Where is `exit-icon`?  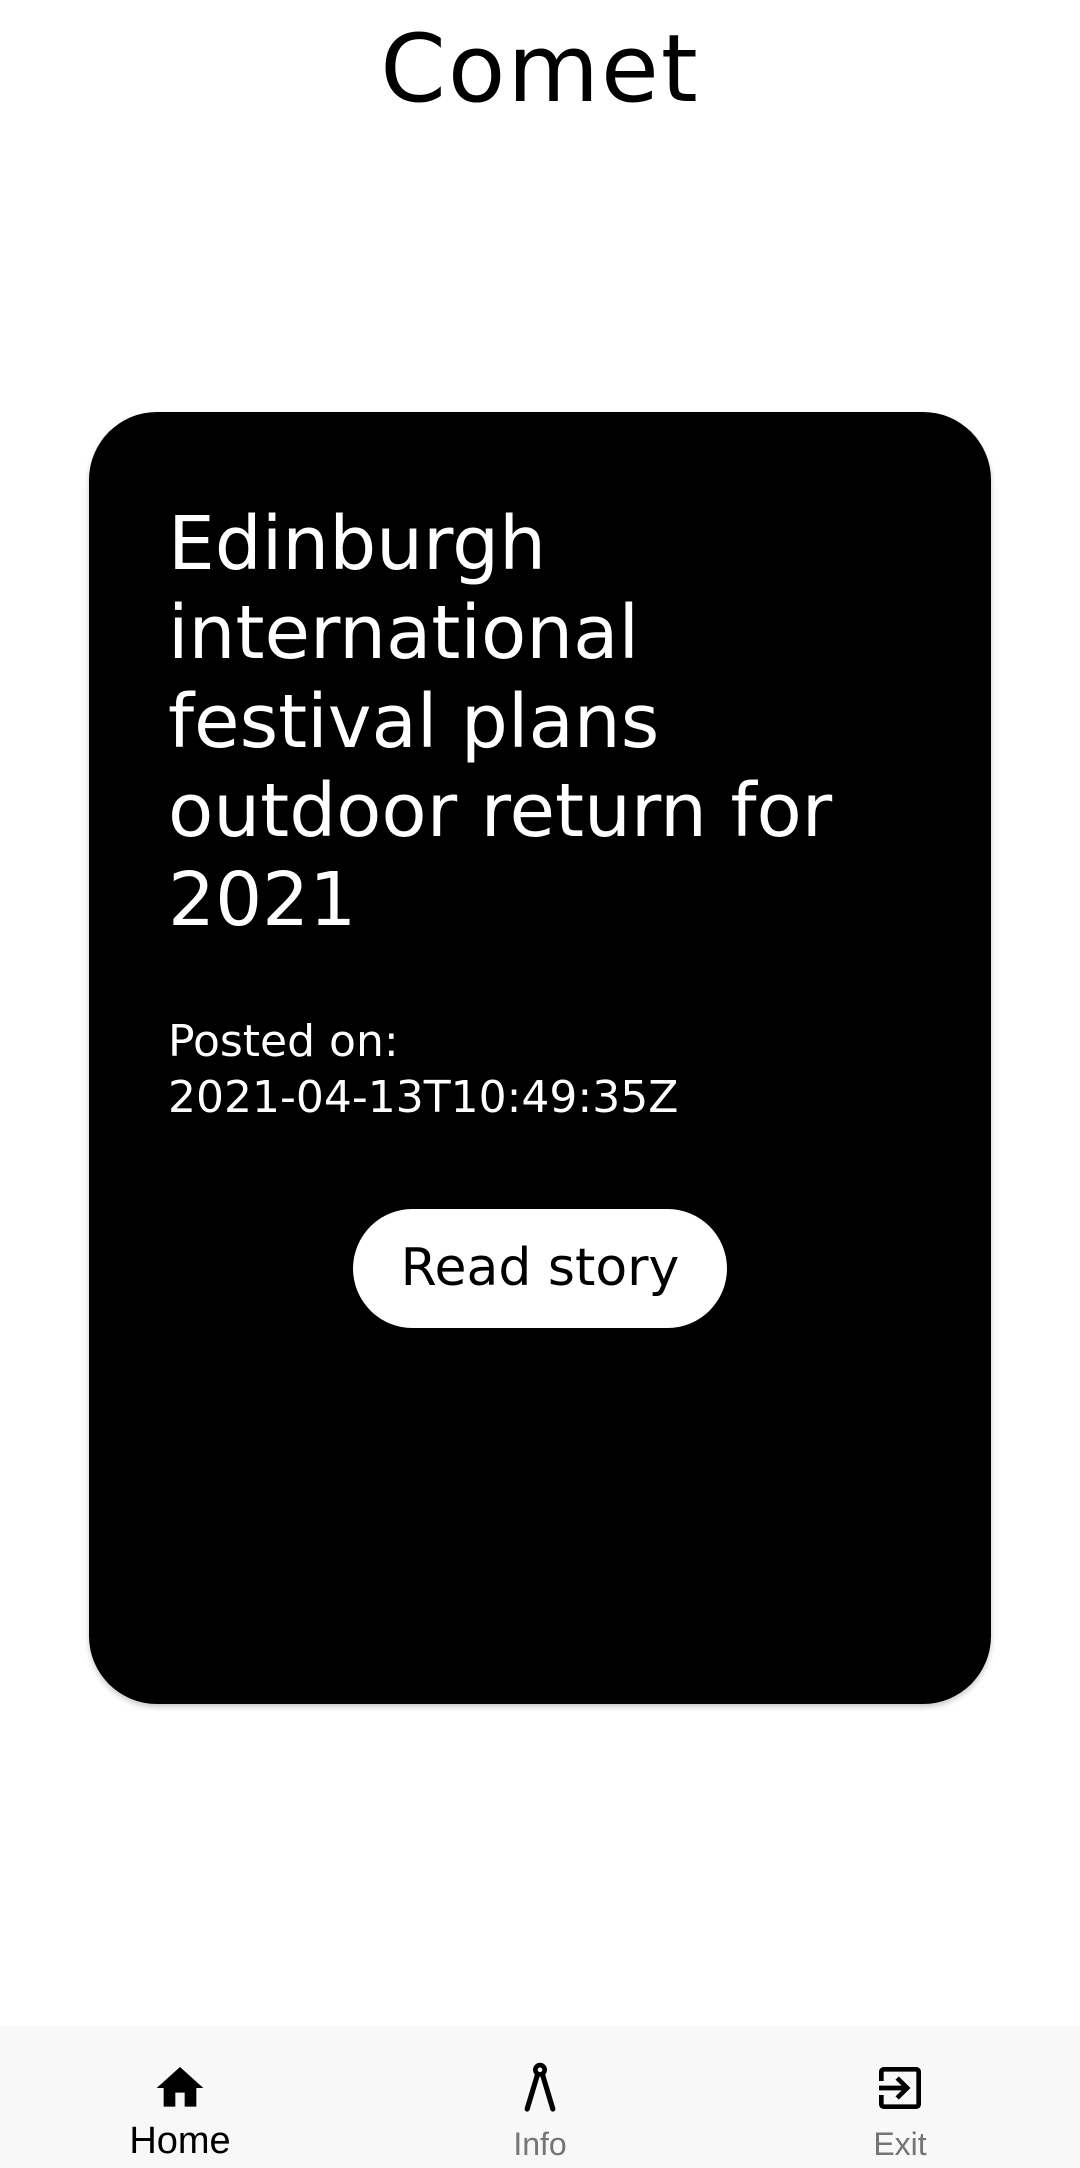
exit-icon is located at coordinates (900, 2088).